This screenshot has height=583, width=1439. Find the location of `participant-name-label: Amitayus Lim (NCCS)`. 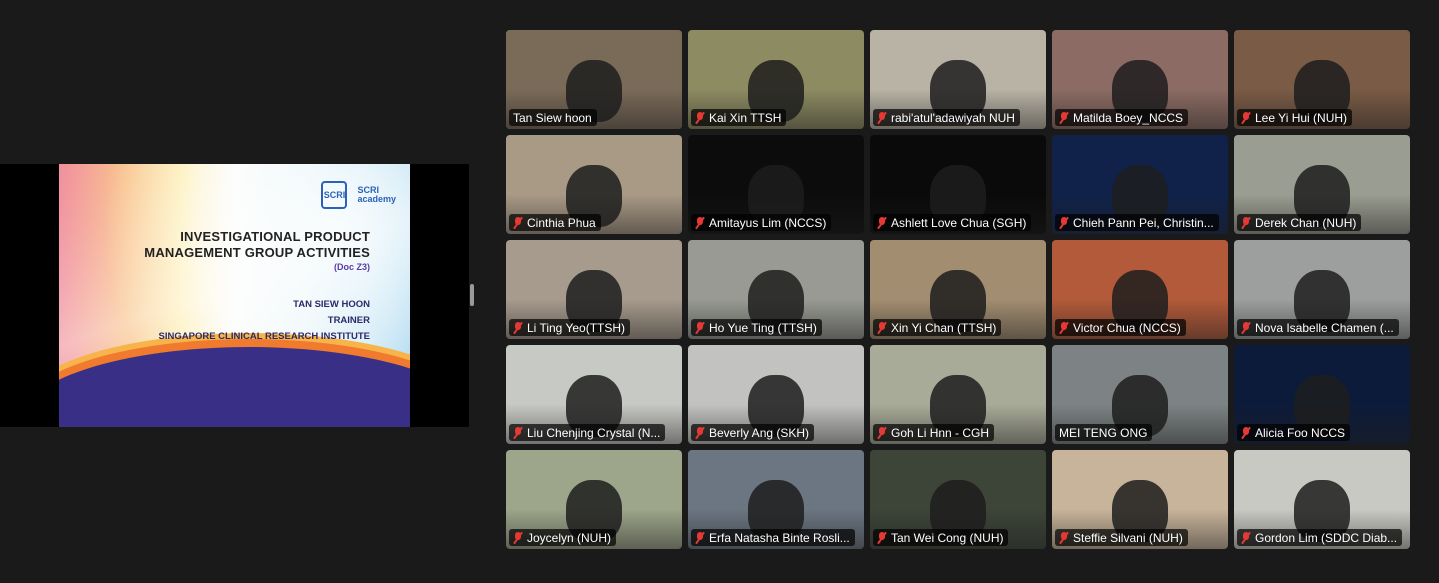

participant-name-label: Amitayus Lim (NCCS) is located at coordinates (761, 222).